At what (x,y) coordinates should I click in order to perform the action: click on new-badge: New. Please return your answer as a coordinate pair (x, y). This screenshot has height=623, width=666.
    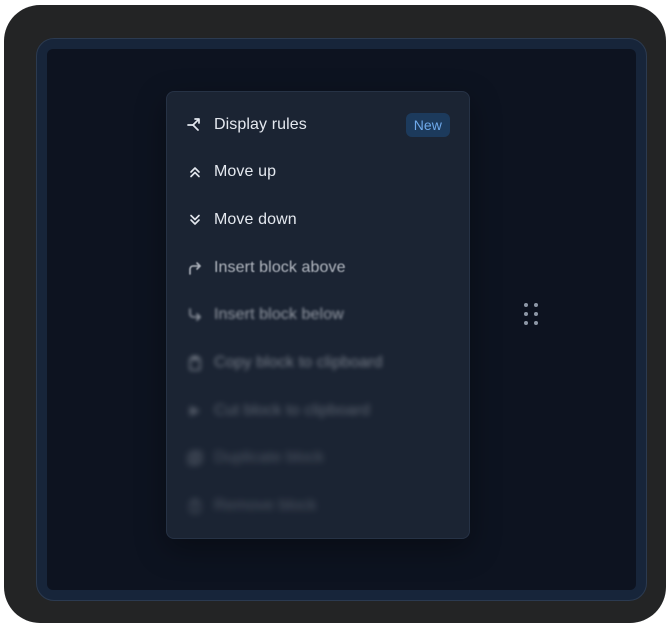
    Looking at the image, I should click on (427, 125).